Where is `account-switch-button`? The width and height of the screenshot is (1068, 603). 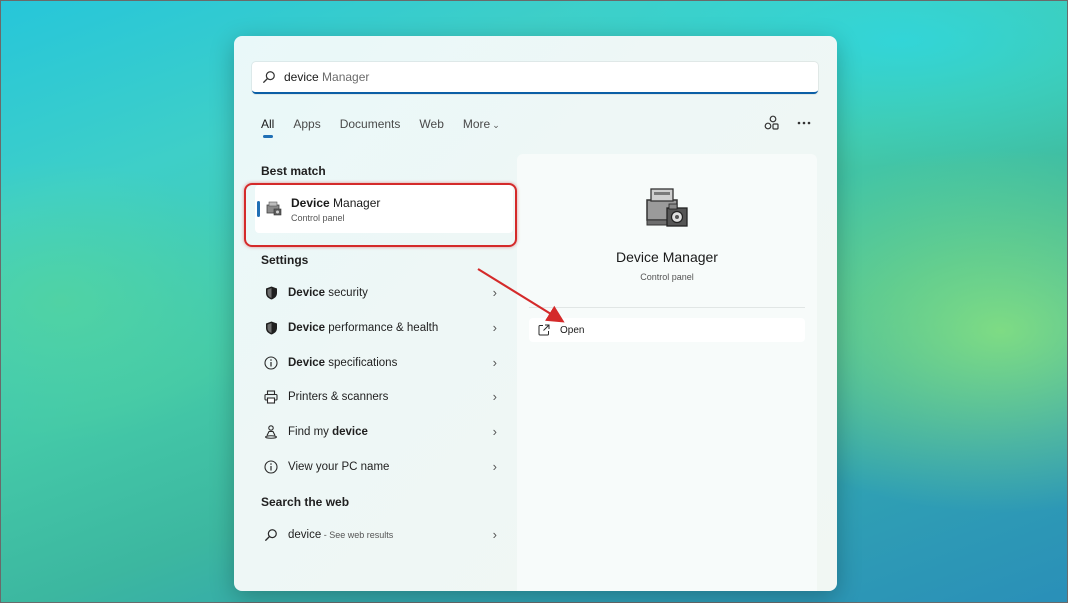 account-switch-button is located at coordinates (771, 123).